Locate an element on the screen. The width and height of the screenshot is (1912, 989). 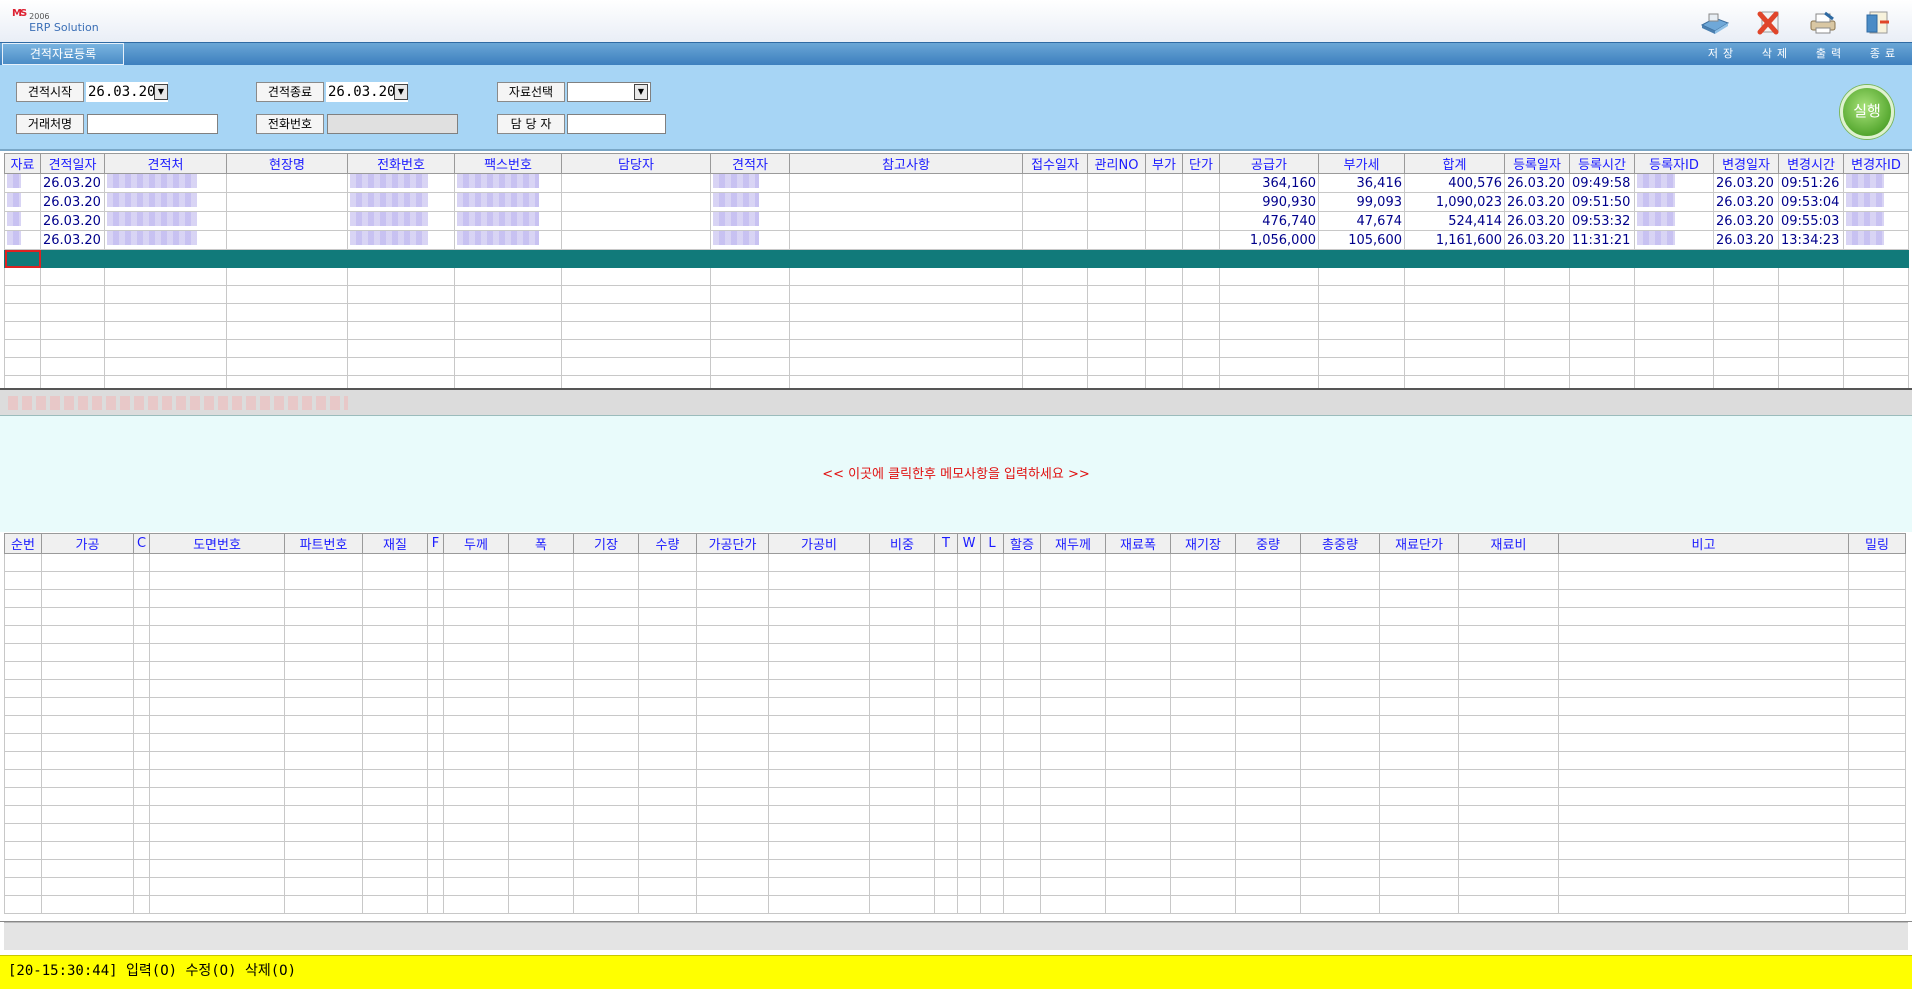
column-header: 견적처 is located at coordinates (165, 163).